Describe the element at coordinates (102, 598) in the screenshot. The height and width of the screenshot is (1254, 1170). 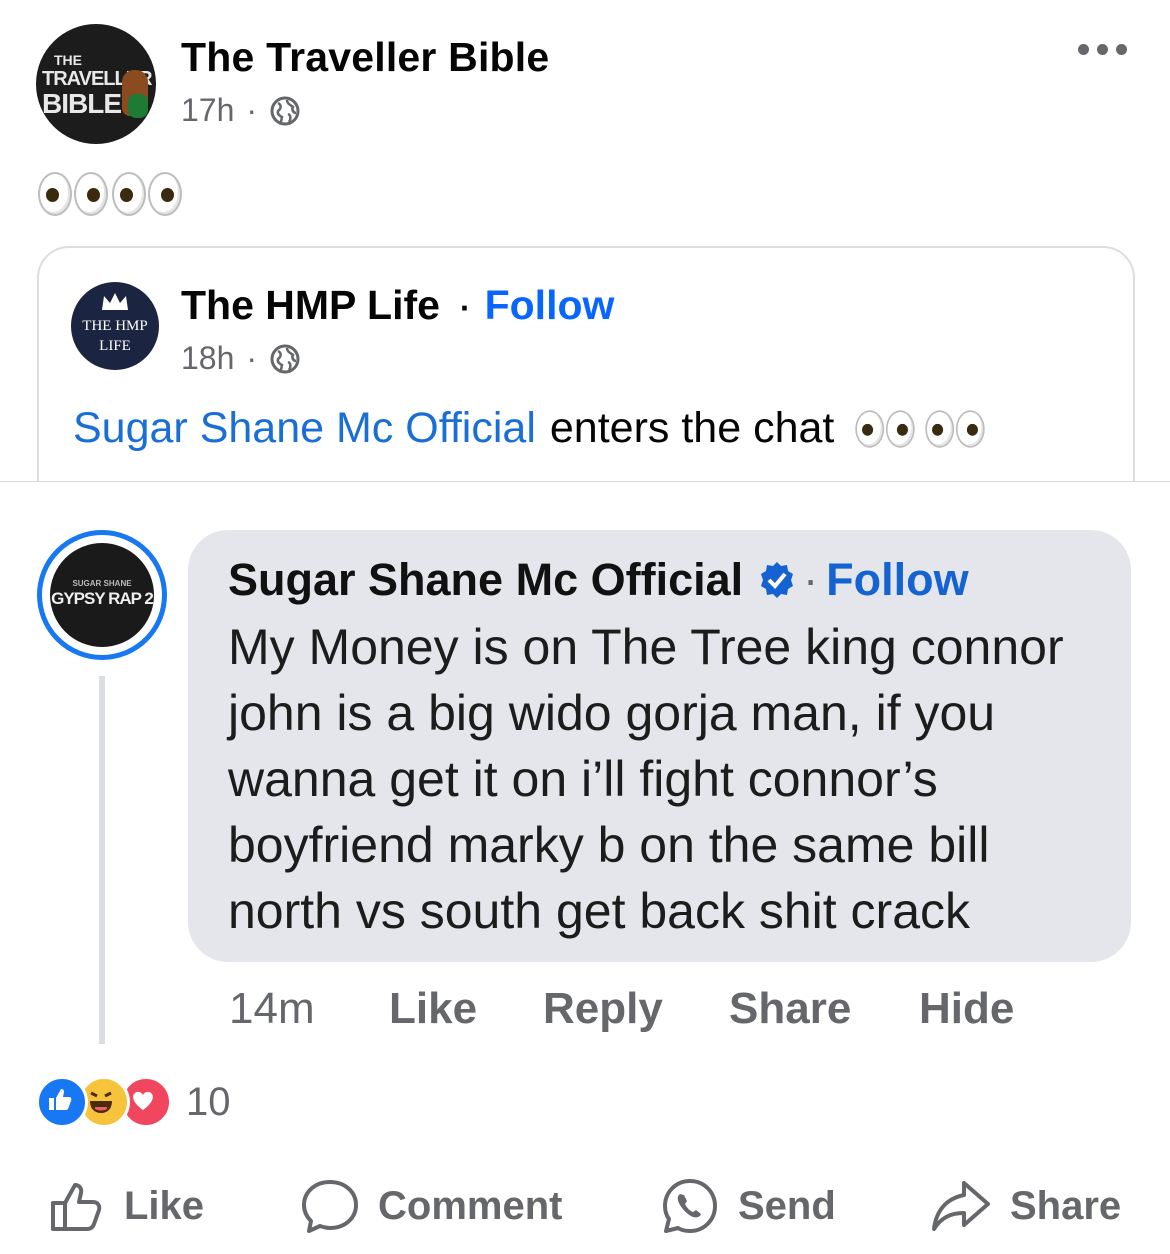
I see `avatar-big-text: GYPSY RAP 2` at that location.